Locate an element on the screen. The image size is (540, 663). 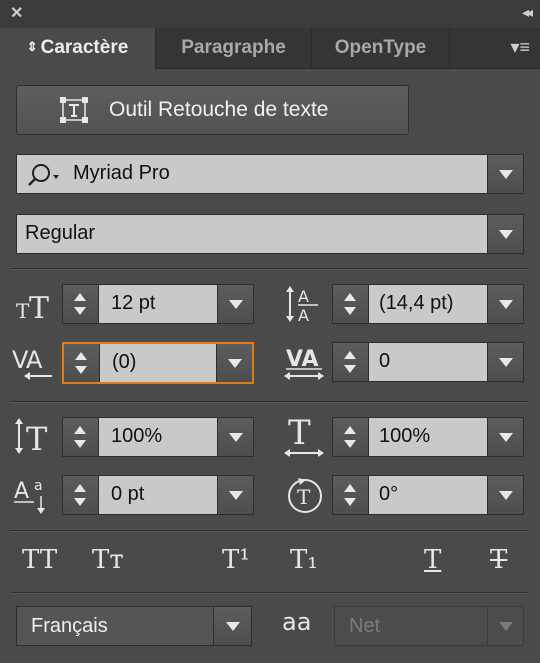
baseline-shift-dropdown-button is located at coordinates (235, 495).